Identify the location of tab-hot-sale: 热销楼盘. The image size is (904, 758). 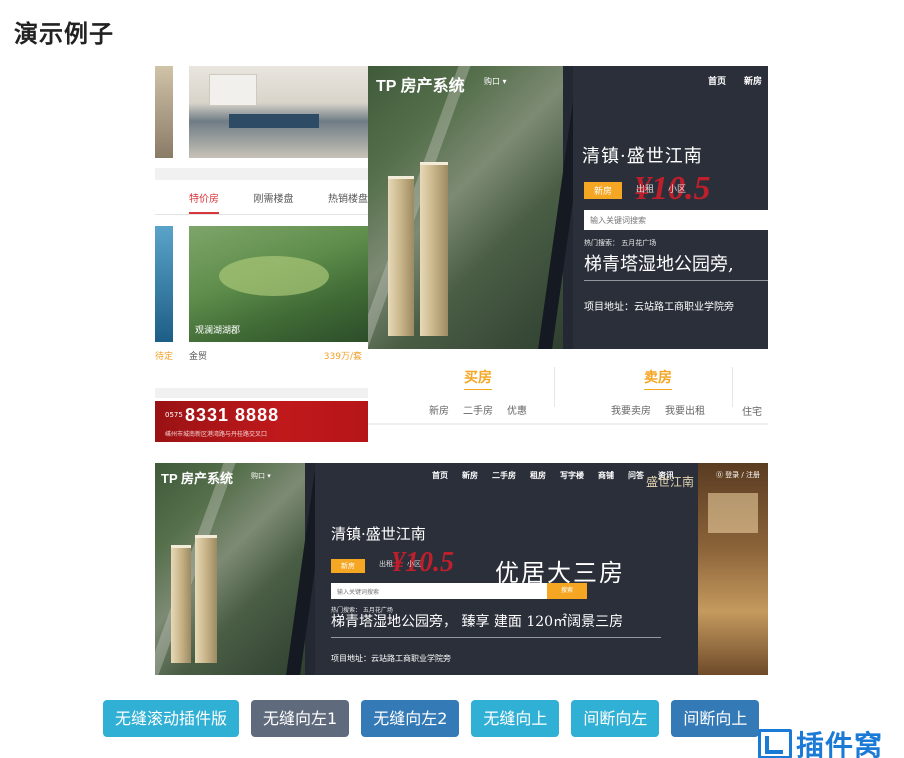
(348, 202).